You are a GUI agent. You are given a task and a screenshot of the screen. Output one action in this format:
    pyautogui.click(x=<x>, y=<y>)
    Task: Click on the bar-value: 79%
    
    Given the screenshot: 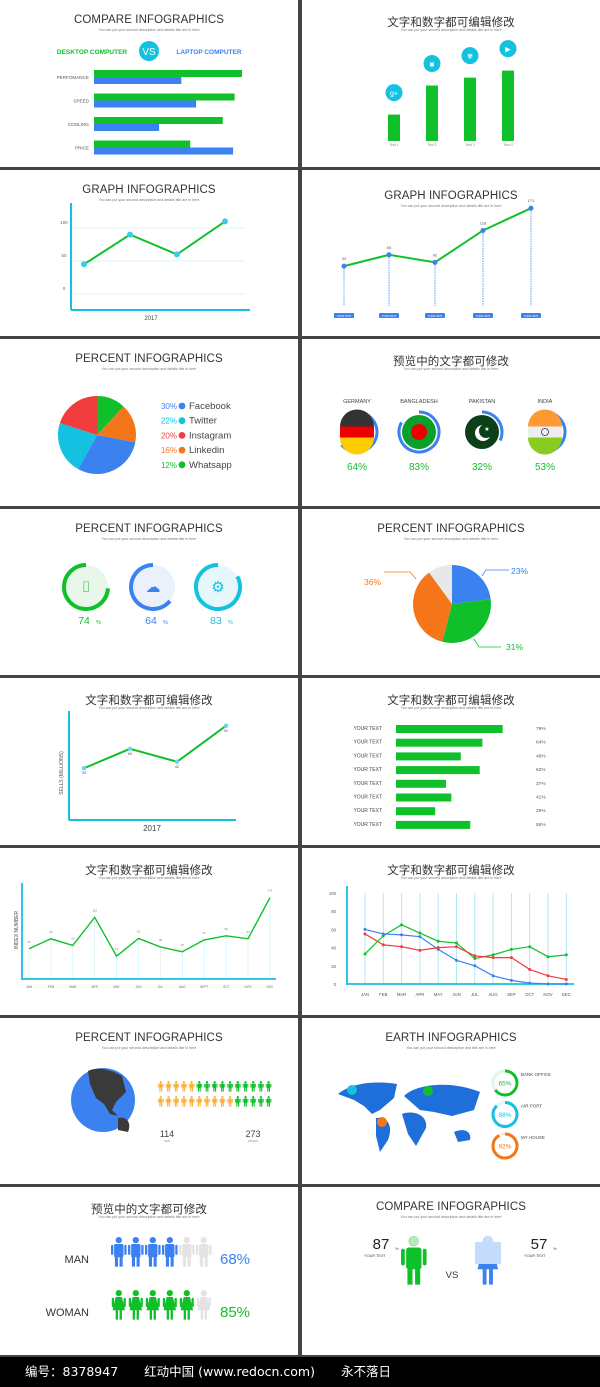 What is the action you would take?
    pyautogui.click(x=541, y=729)
    